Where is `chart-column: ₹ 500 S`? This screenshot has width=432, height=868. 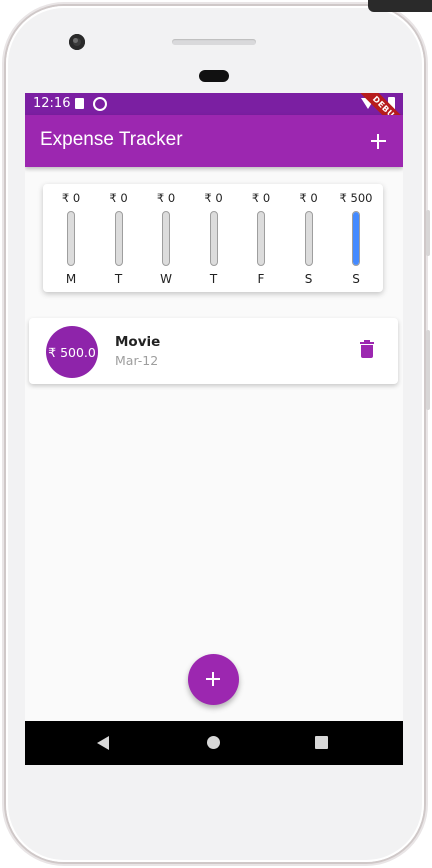 chart-column: ₹ 500 S is located at coordinates (356, 238).